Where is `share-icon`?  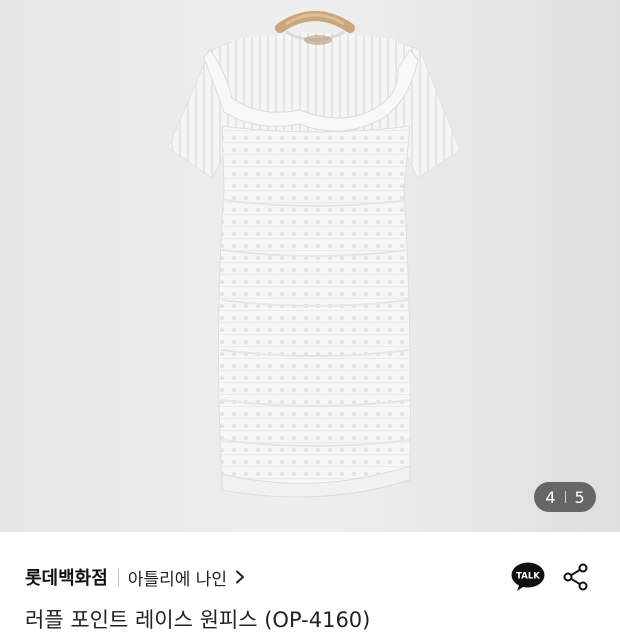 share-icon is located at coordinates (576, 577).